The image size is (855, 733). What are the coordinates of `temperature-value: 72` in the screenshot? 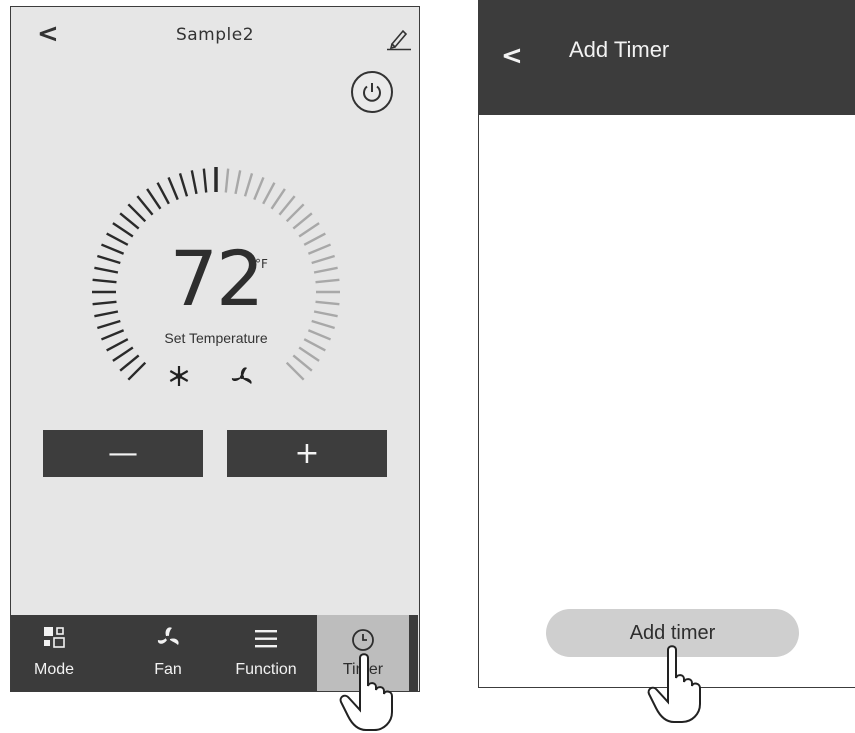 It's located at (217, 278).